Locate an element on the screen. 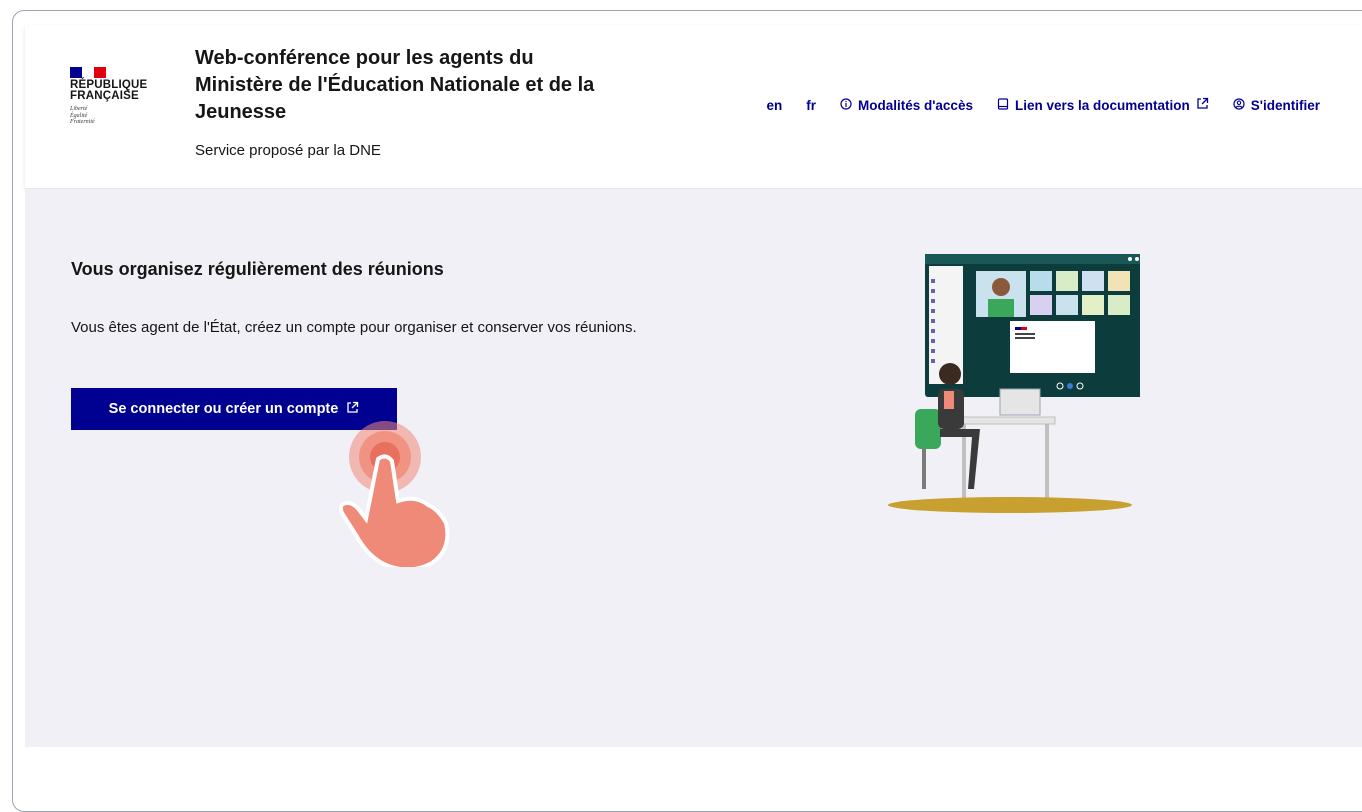 The width and height of the screenshot is (1362, 812). login-label: S'identifier is located at coordinates (1285, 105).